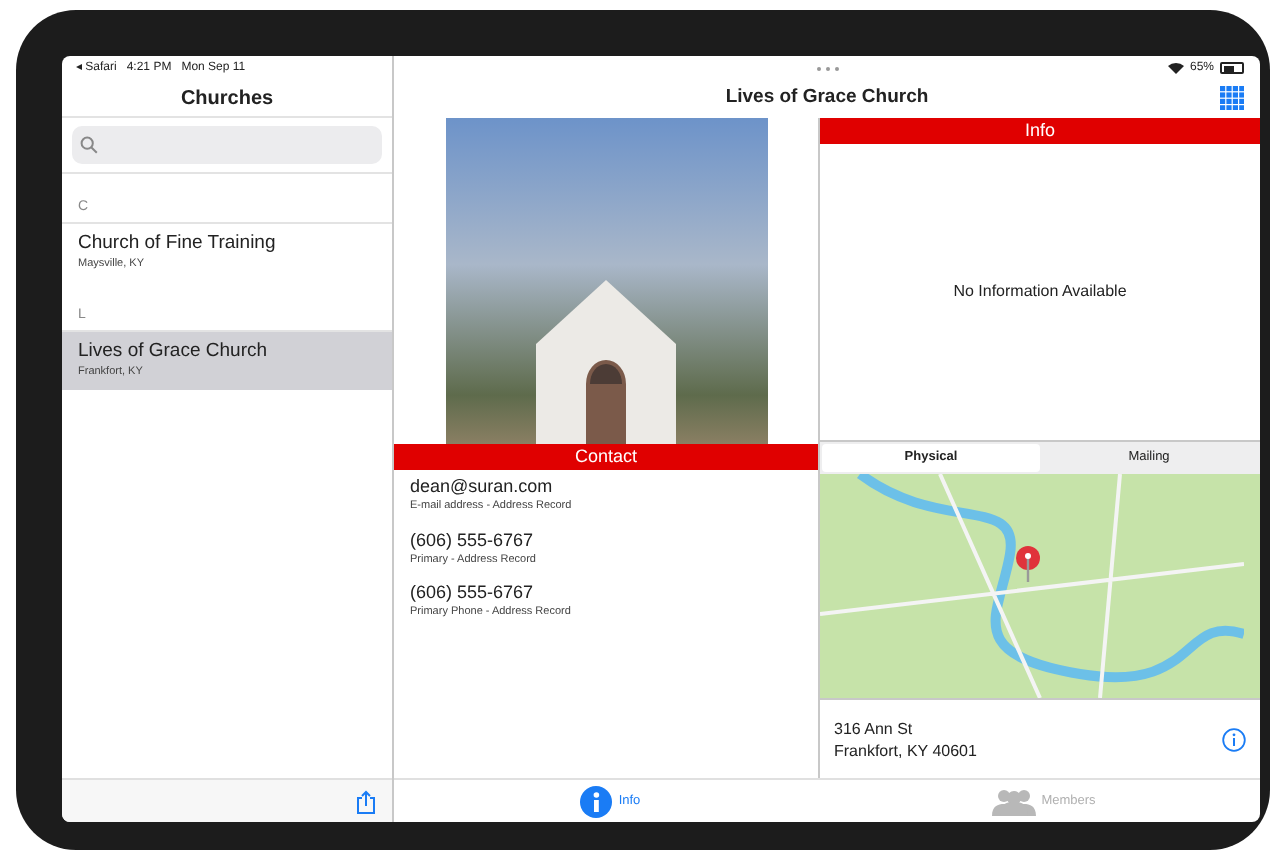  What do you see at coordinates (606, 456) in the screenshot?
I see `section-title: Contact` at bounding box center [606, 456].